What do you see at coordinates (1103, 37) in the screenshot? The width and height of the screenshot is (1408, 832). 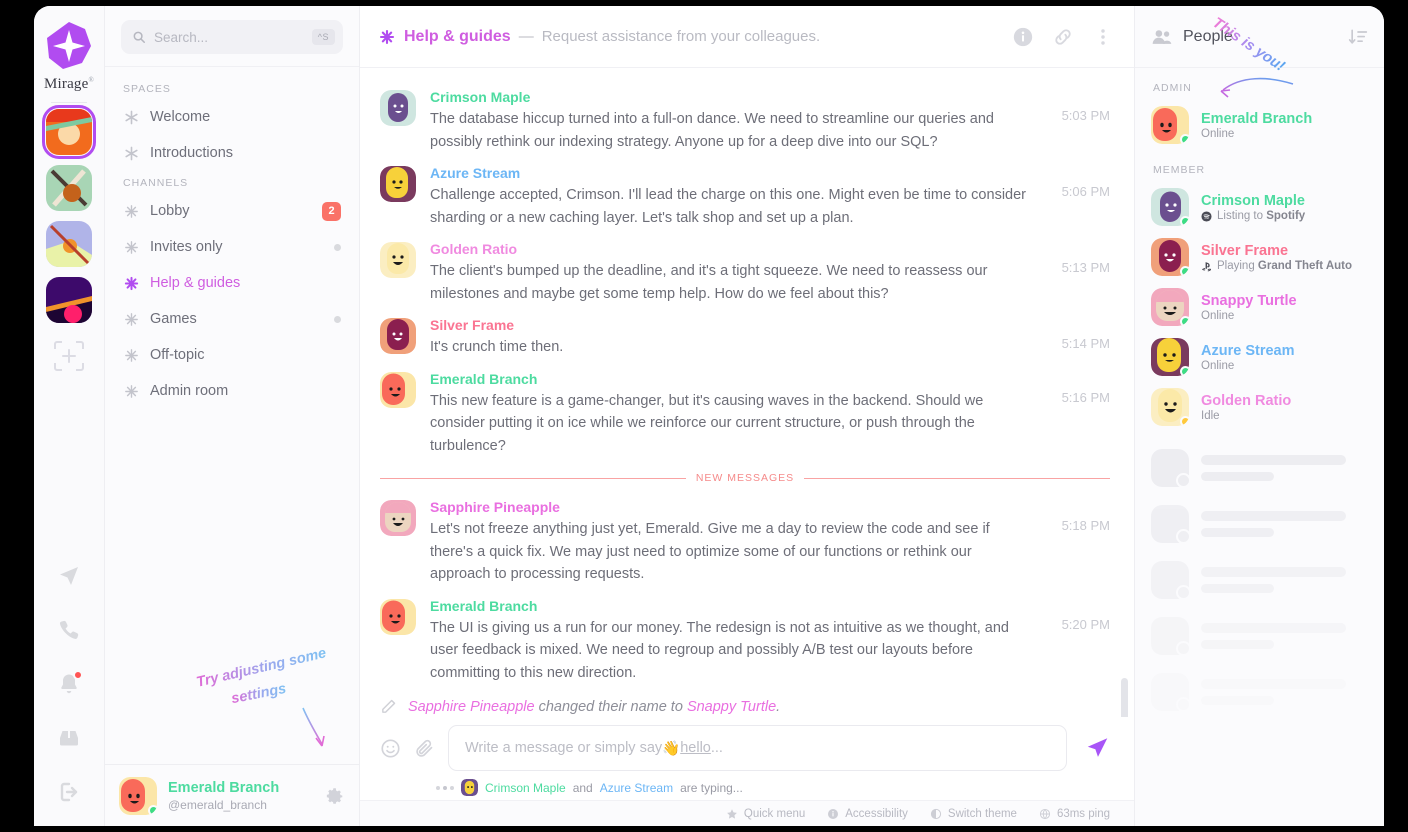 I see `more-vertical-icon` at bounding box center [1103, 37].